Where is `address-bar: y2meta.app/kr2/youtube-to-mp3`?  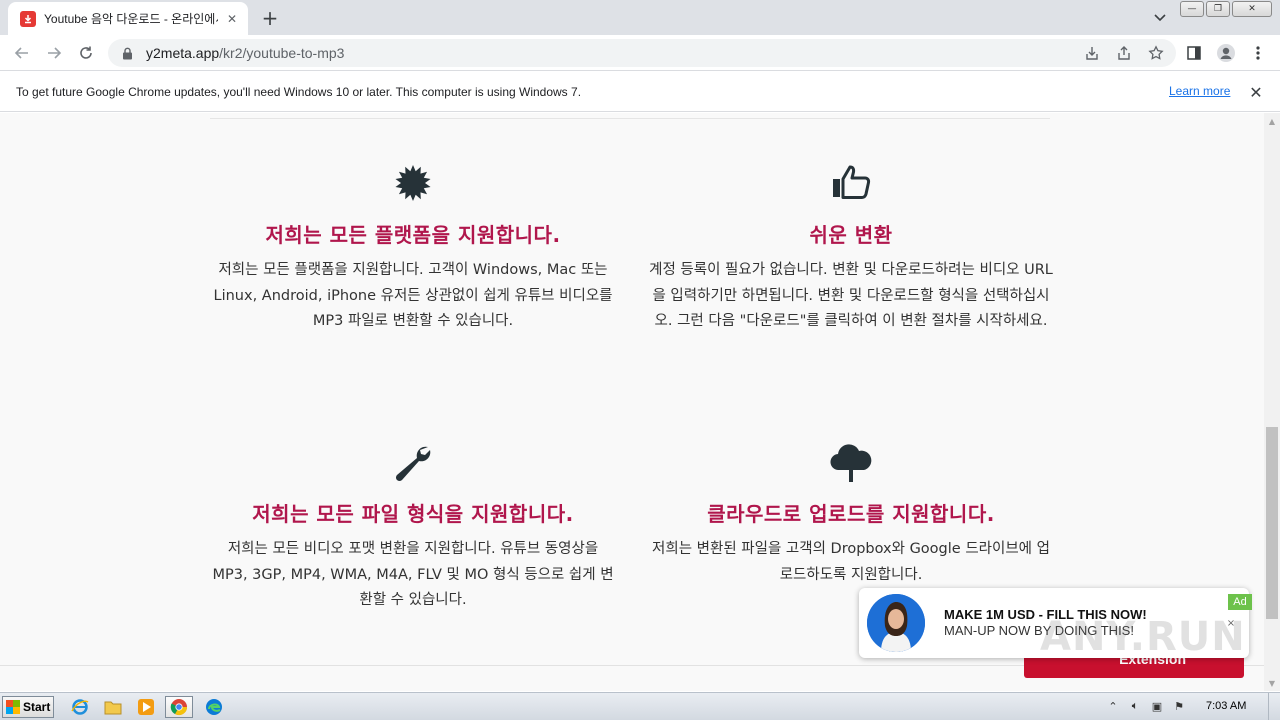
address-bar: y2meta.app/kr2/youtube-to-mp3 is located at coordinates (642, 53).